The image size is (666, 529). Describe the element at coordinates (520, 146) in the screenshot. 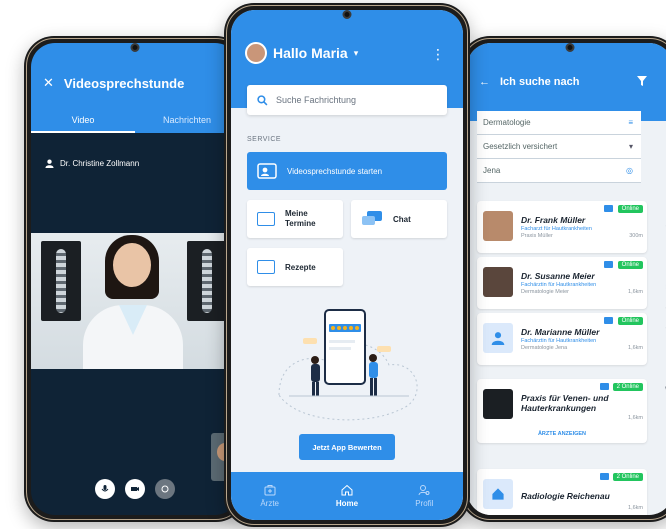

I see `insurance-value: Gesetzlich versichert` at that location.